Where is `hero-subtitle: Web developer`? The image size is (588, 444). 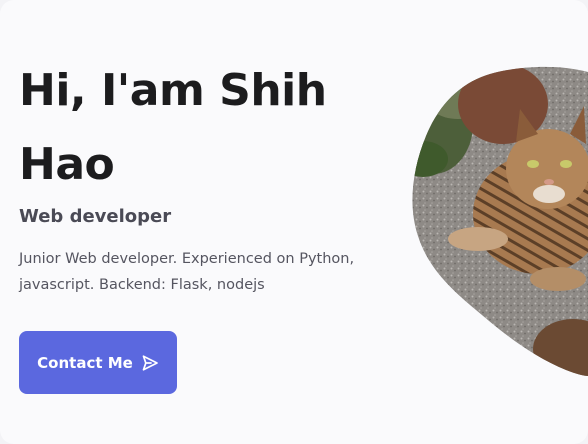
hero-subtitle: Web developer is located at coordinates (95, 216).